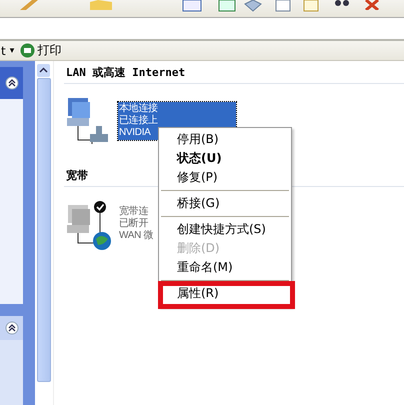 This screenshot has height=405, width=404. Describe the element at coordinates (234, 72) in the screenshot. I see `group-heading: LAN 或高速 Internet` at that location.